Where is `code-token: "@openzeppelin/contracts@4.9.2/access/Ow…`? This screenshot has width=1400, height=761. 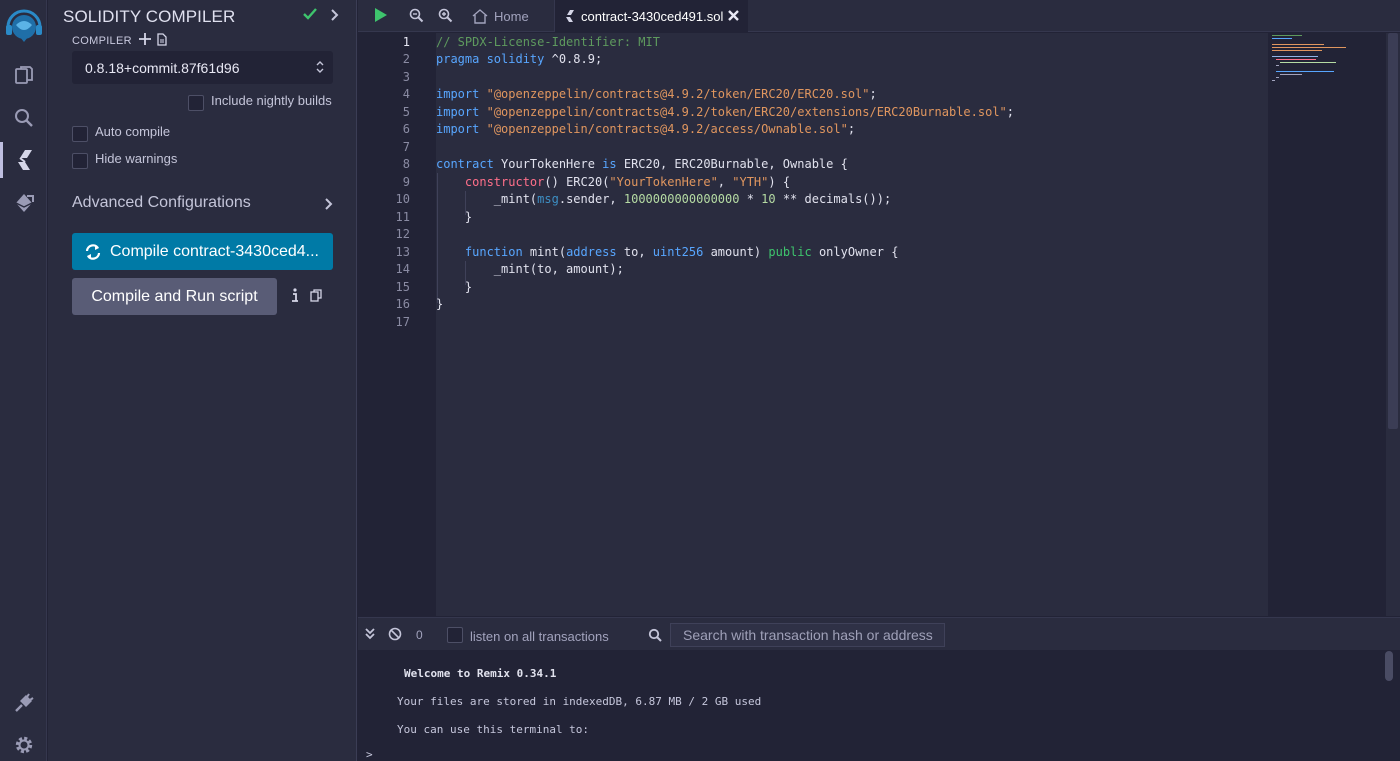 code-token: "@openzeppelin/contracts@4.9.2/access/Ow… is located at coordinates (667, 129).